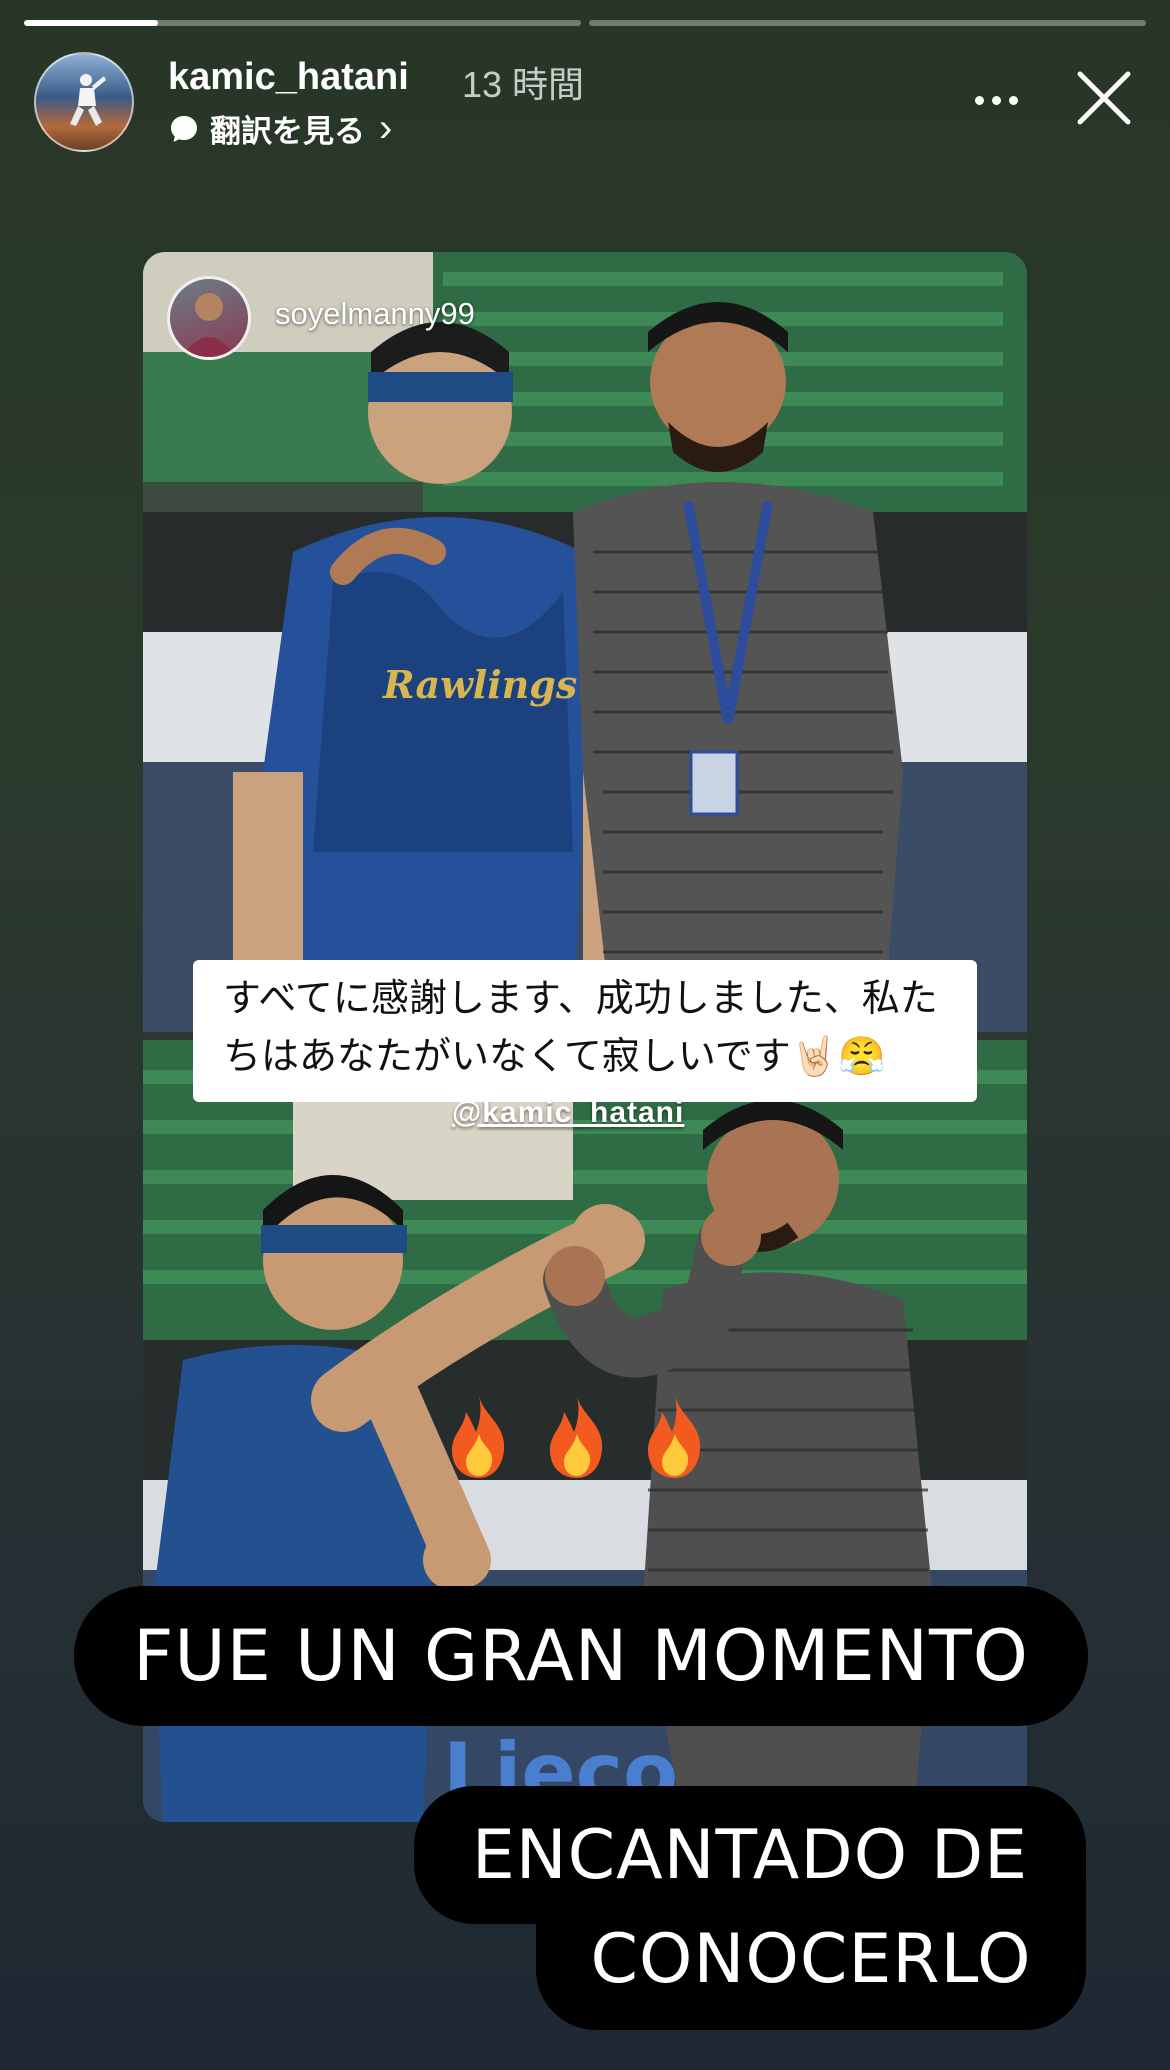 The height and width of the screenshot is (2070, 1170). I want to click on more-options-button, so click(996, 100).